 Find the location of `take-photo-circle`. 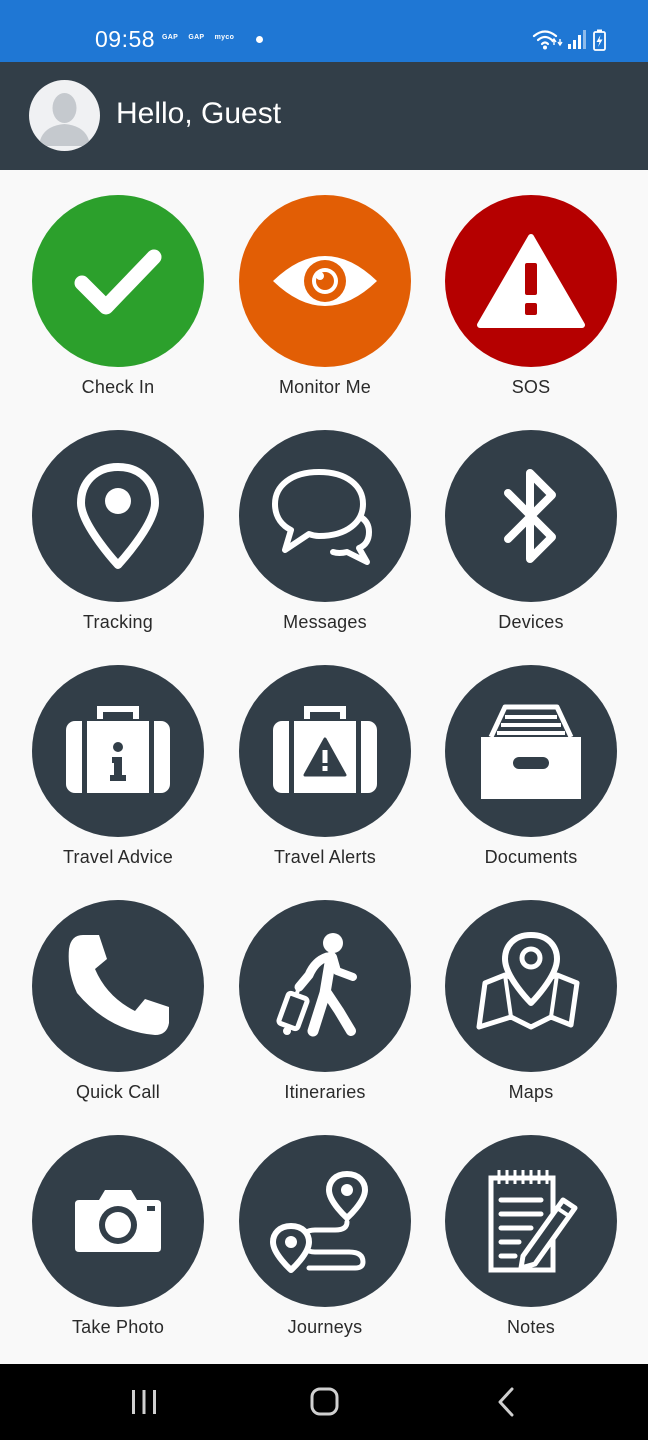

take-photo-circle is located at coordinates (118, 1221).